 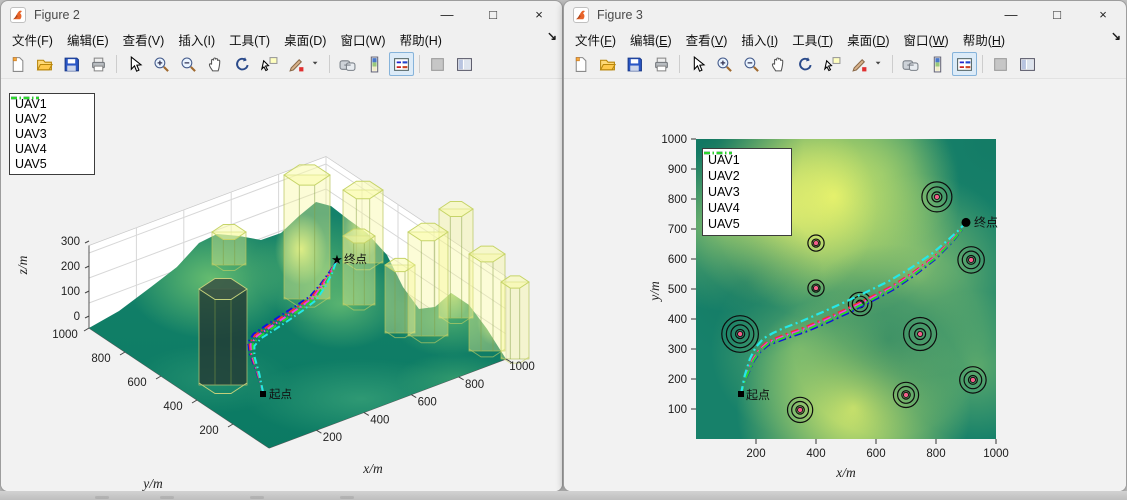 What do you see at coordinates (70, 292) in the screenshot?
I see `svg-text: 100` at bounding box center [70, 292].